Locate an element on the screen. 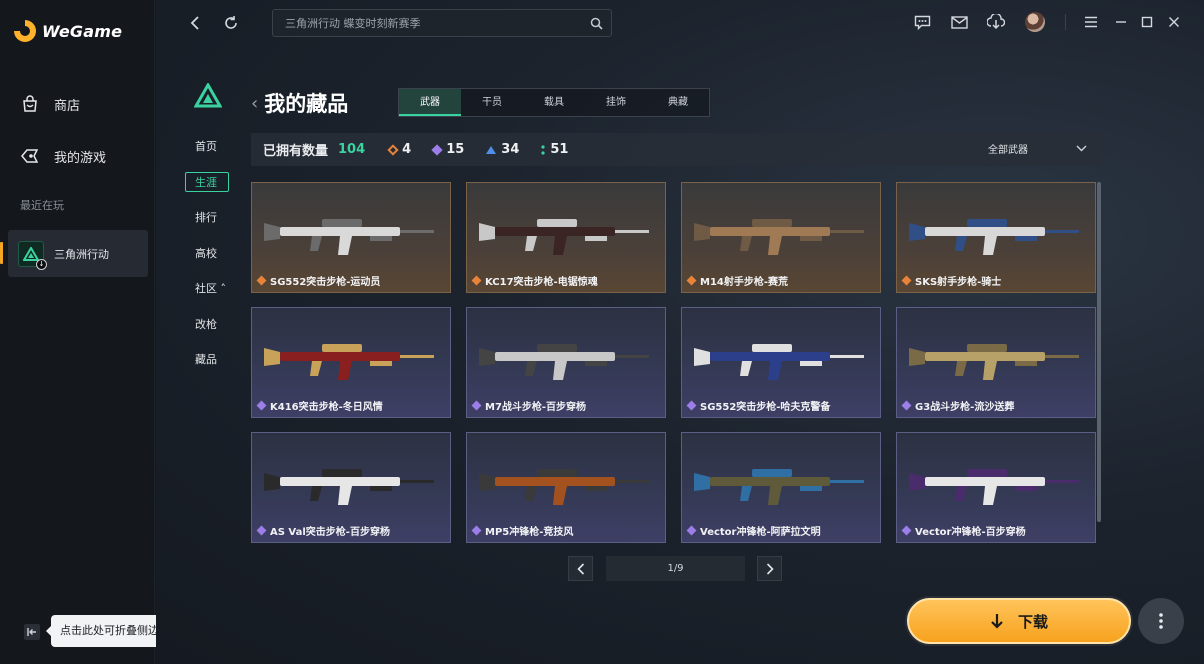 This screenshot has width=1204, height=664. app-sidebar: WeGame 商店 我的游戏 最近在玩 ↓ 三角洲行动 is located at coordinates (77, 332).